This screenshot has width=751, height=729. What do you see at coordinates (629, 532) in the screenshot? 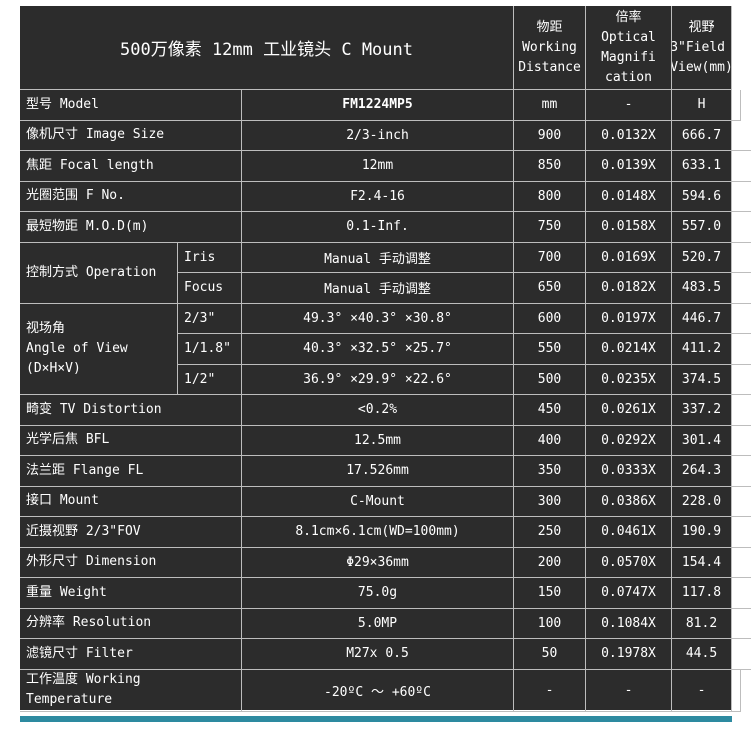
I see `measure-cell: 0.0461X` at bounding box center [629, 532].